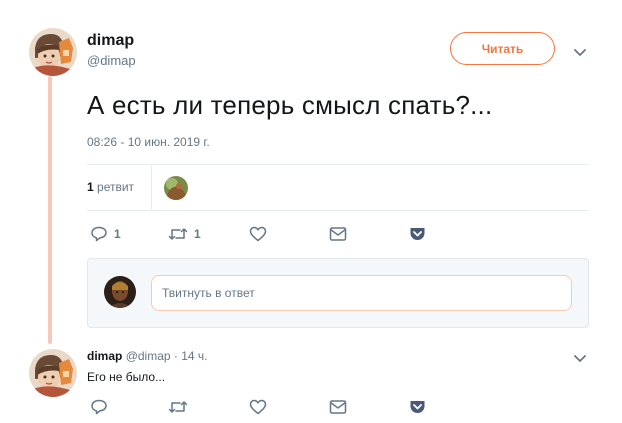 This screenshot has width=622, height=423. What do you see at coordinates (194, 356) in the screenshot?
I see `reply-time: 14 ч.` at bounding box center [194, 356].